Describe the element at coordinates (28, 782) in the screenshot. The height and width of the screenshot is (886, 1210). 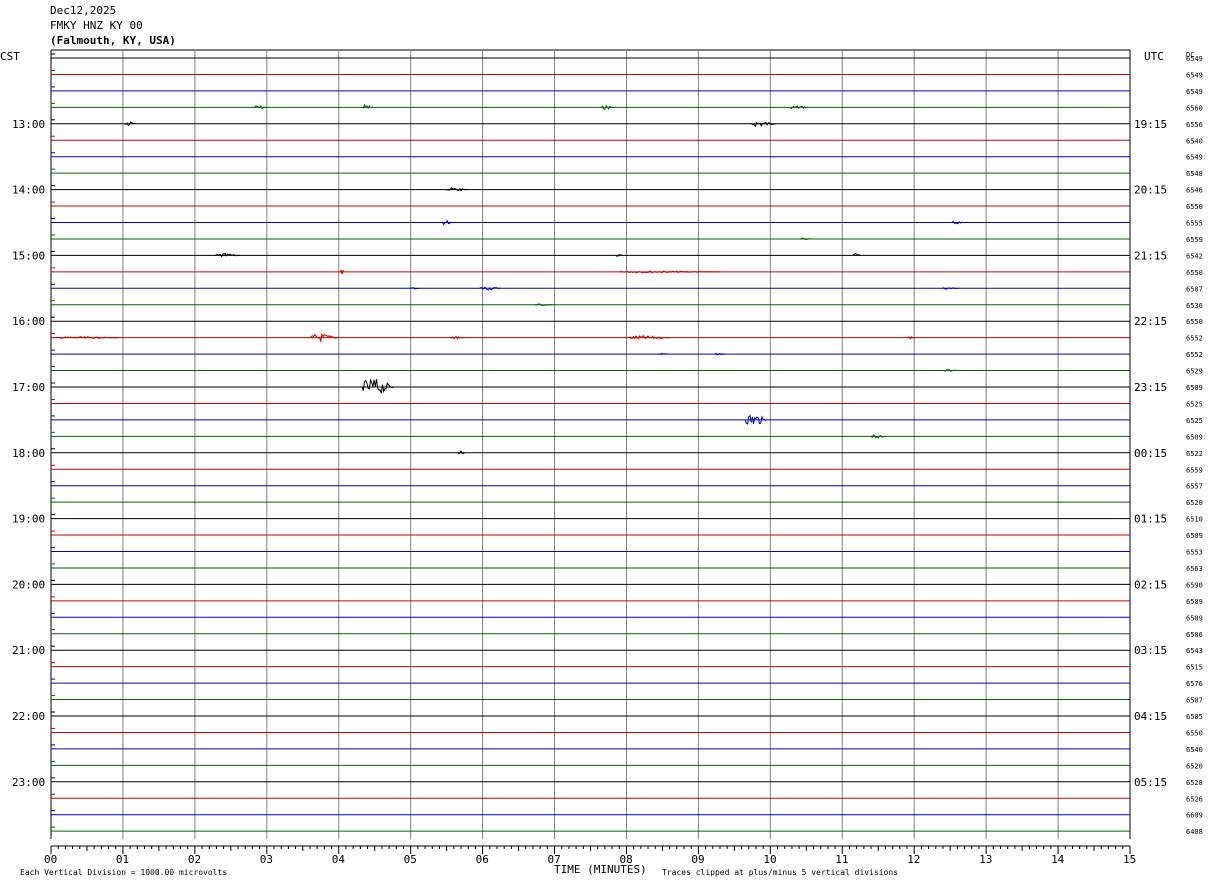
I see `cst-hour-label: 23:00` at that location.